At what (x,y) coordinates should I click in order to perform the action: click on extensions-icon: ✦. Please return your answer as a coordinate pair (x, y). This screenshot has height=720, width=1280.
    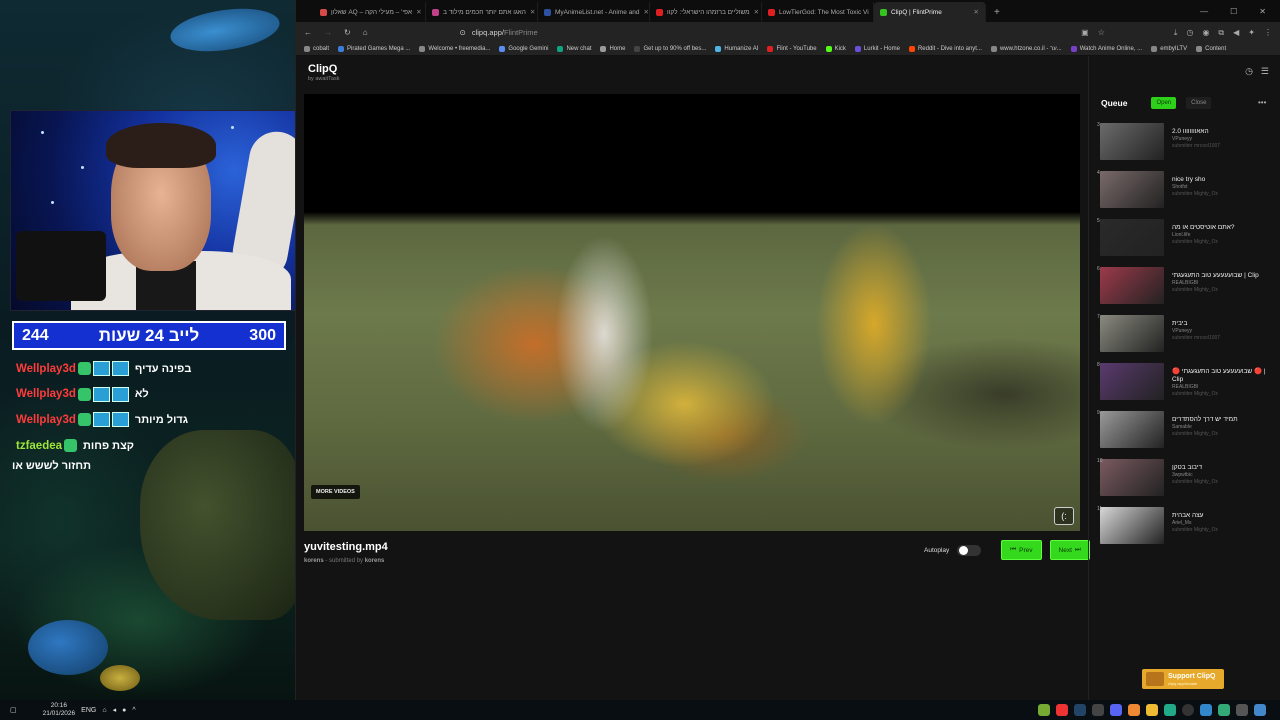
    Looking at the image, I should click on (1251, 33).